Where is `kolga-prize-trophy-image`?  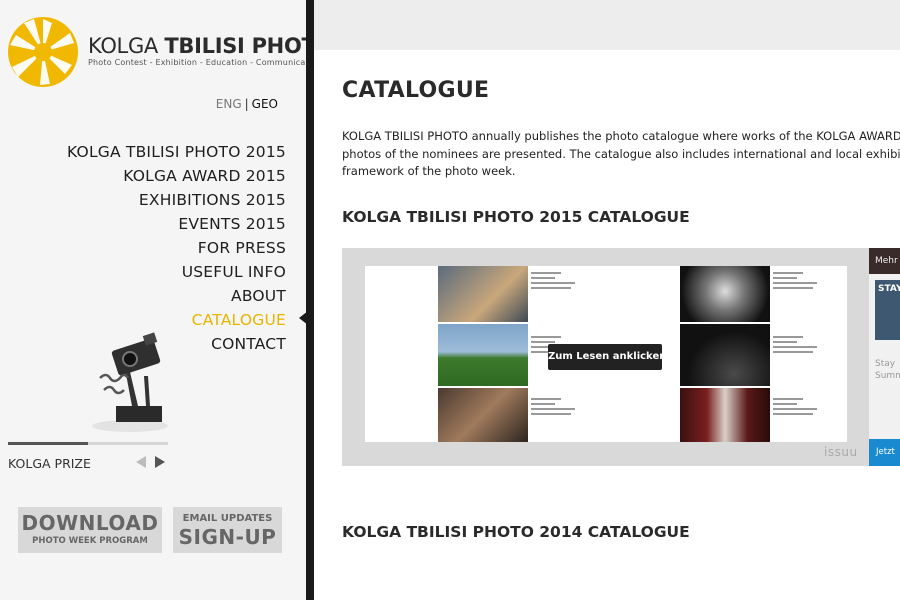
kolga-prize-trophy-image is located at coordinates (129, 381).